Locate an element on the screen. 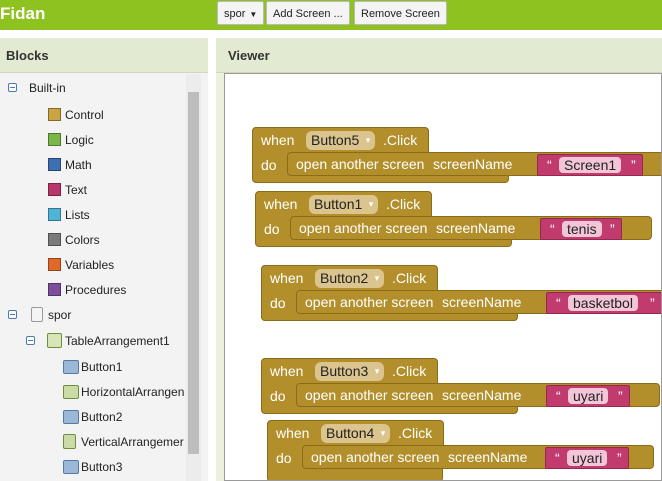 The height and width of the screenshot is (481, 662). component-dropdown: Button5 is located at coordinates (341, 140).